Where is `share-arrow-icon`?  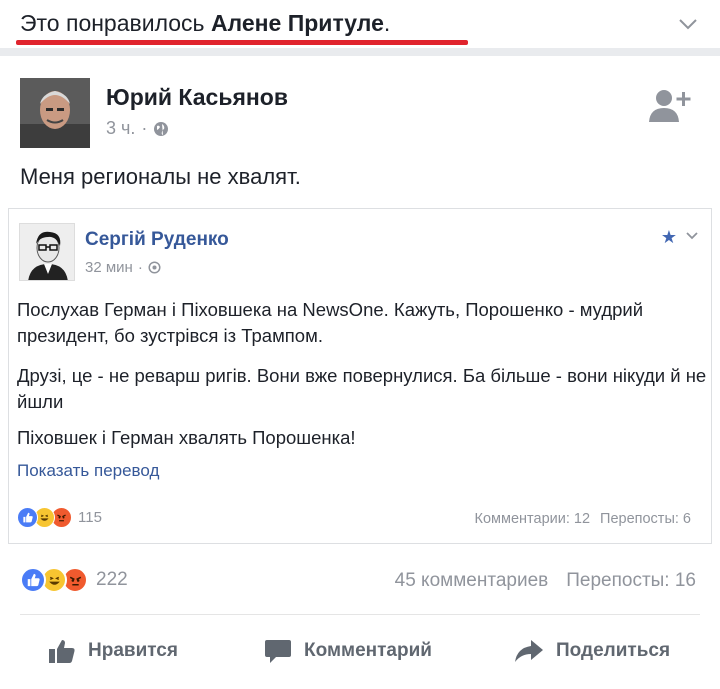 share-arrow-icon is located at coordinates (529, 651).